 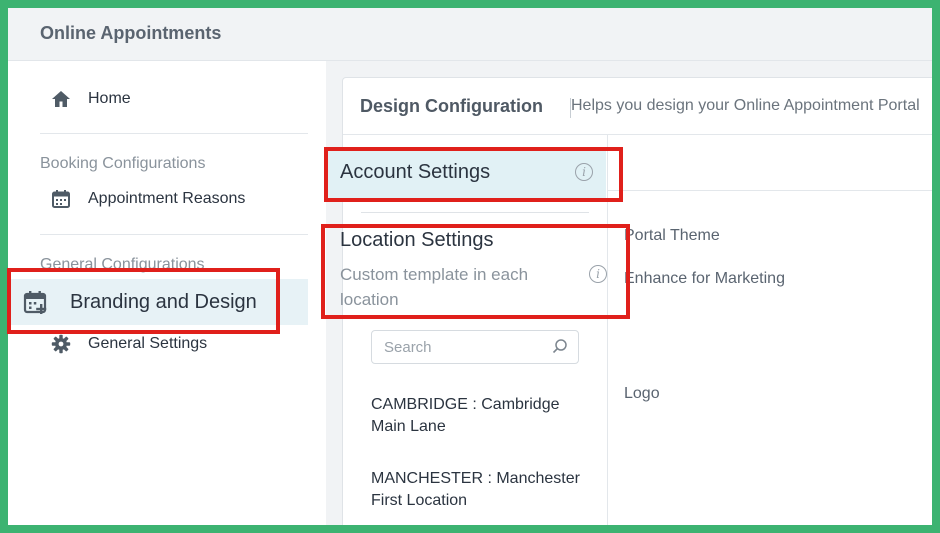 I want to click on enhance-marketing-label: Enhance for Marketing, so click(x=704, y=278).